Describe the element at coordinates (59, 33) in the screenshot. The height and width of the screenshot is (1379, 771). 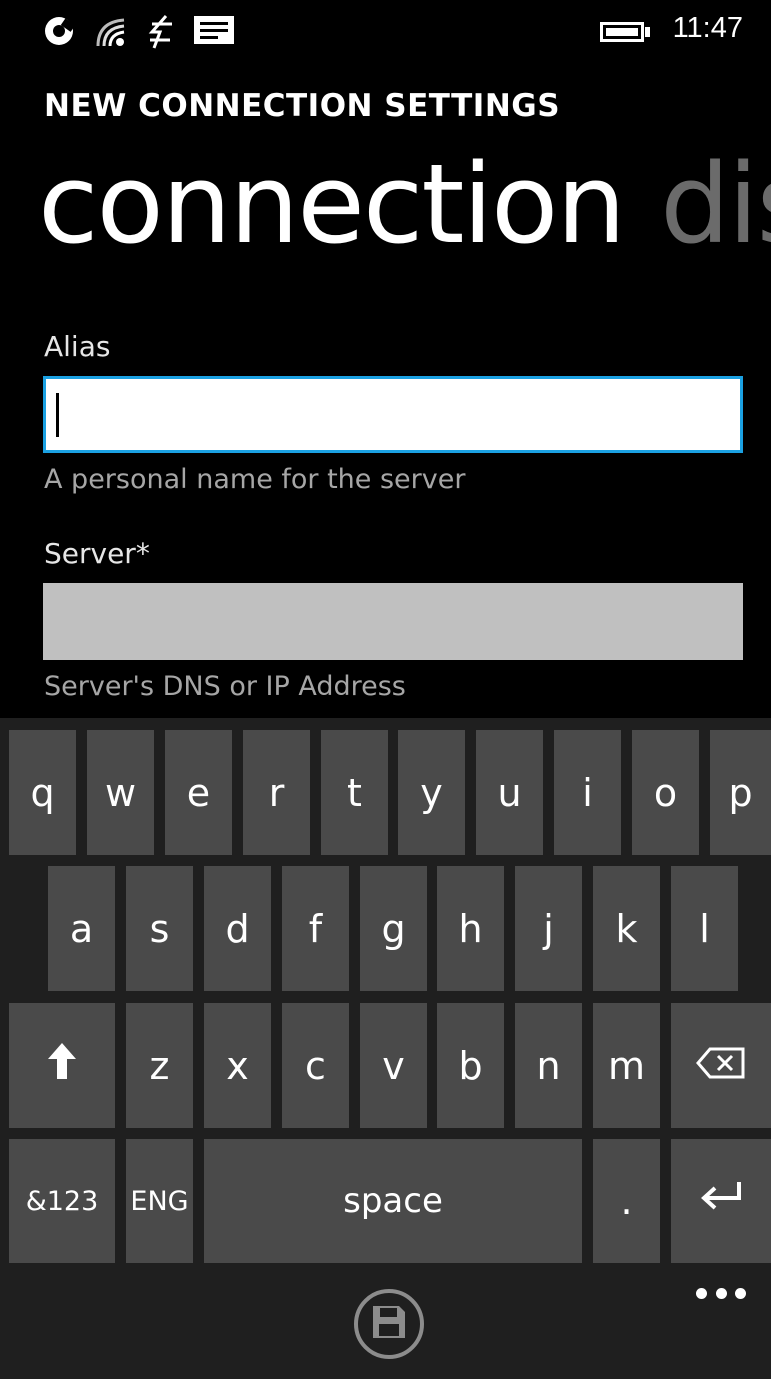
I see `sync-icon` at that location.